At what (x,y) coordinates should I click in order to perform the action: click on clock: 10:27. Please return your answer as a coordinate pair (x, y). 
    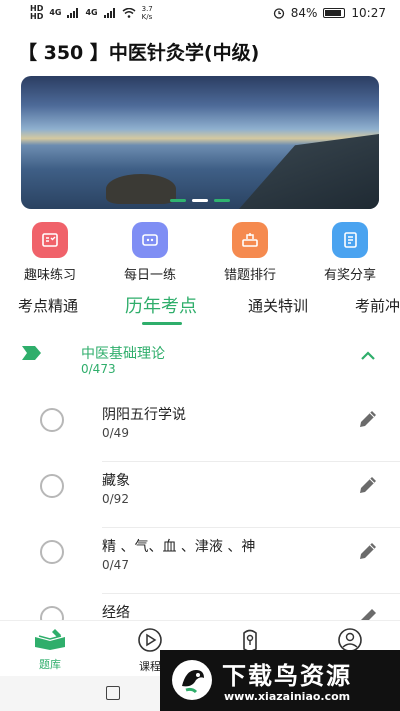
    Looking at the image, I should click on (368, 13).